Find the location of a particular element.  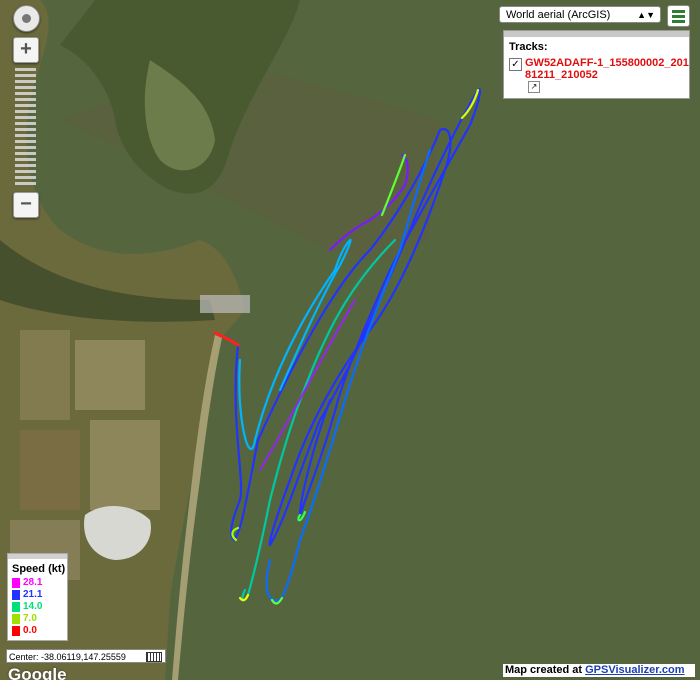

map-credit: Map created at GPSVisualizer.com is located at coordinates (599, 670).